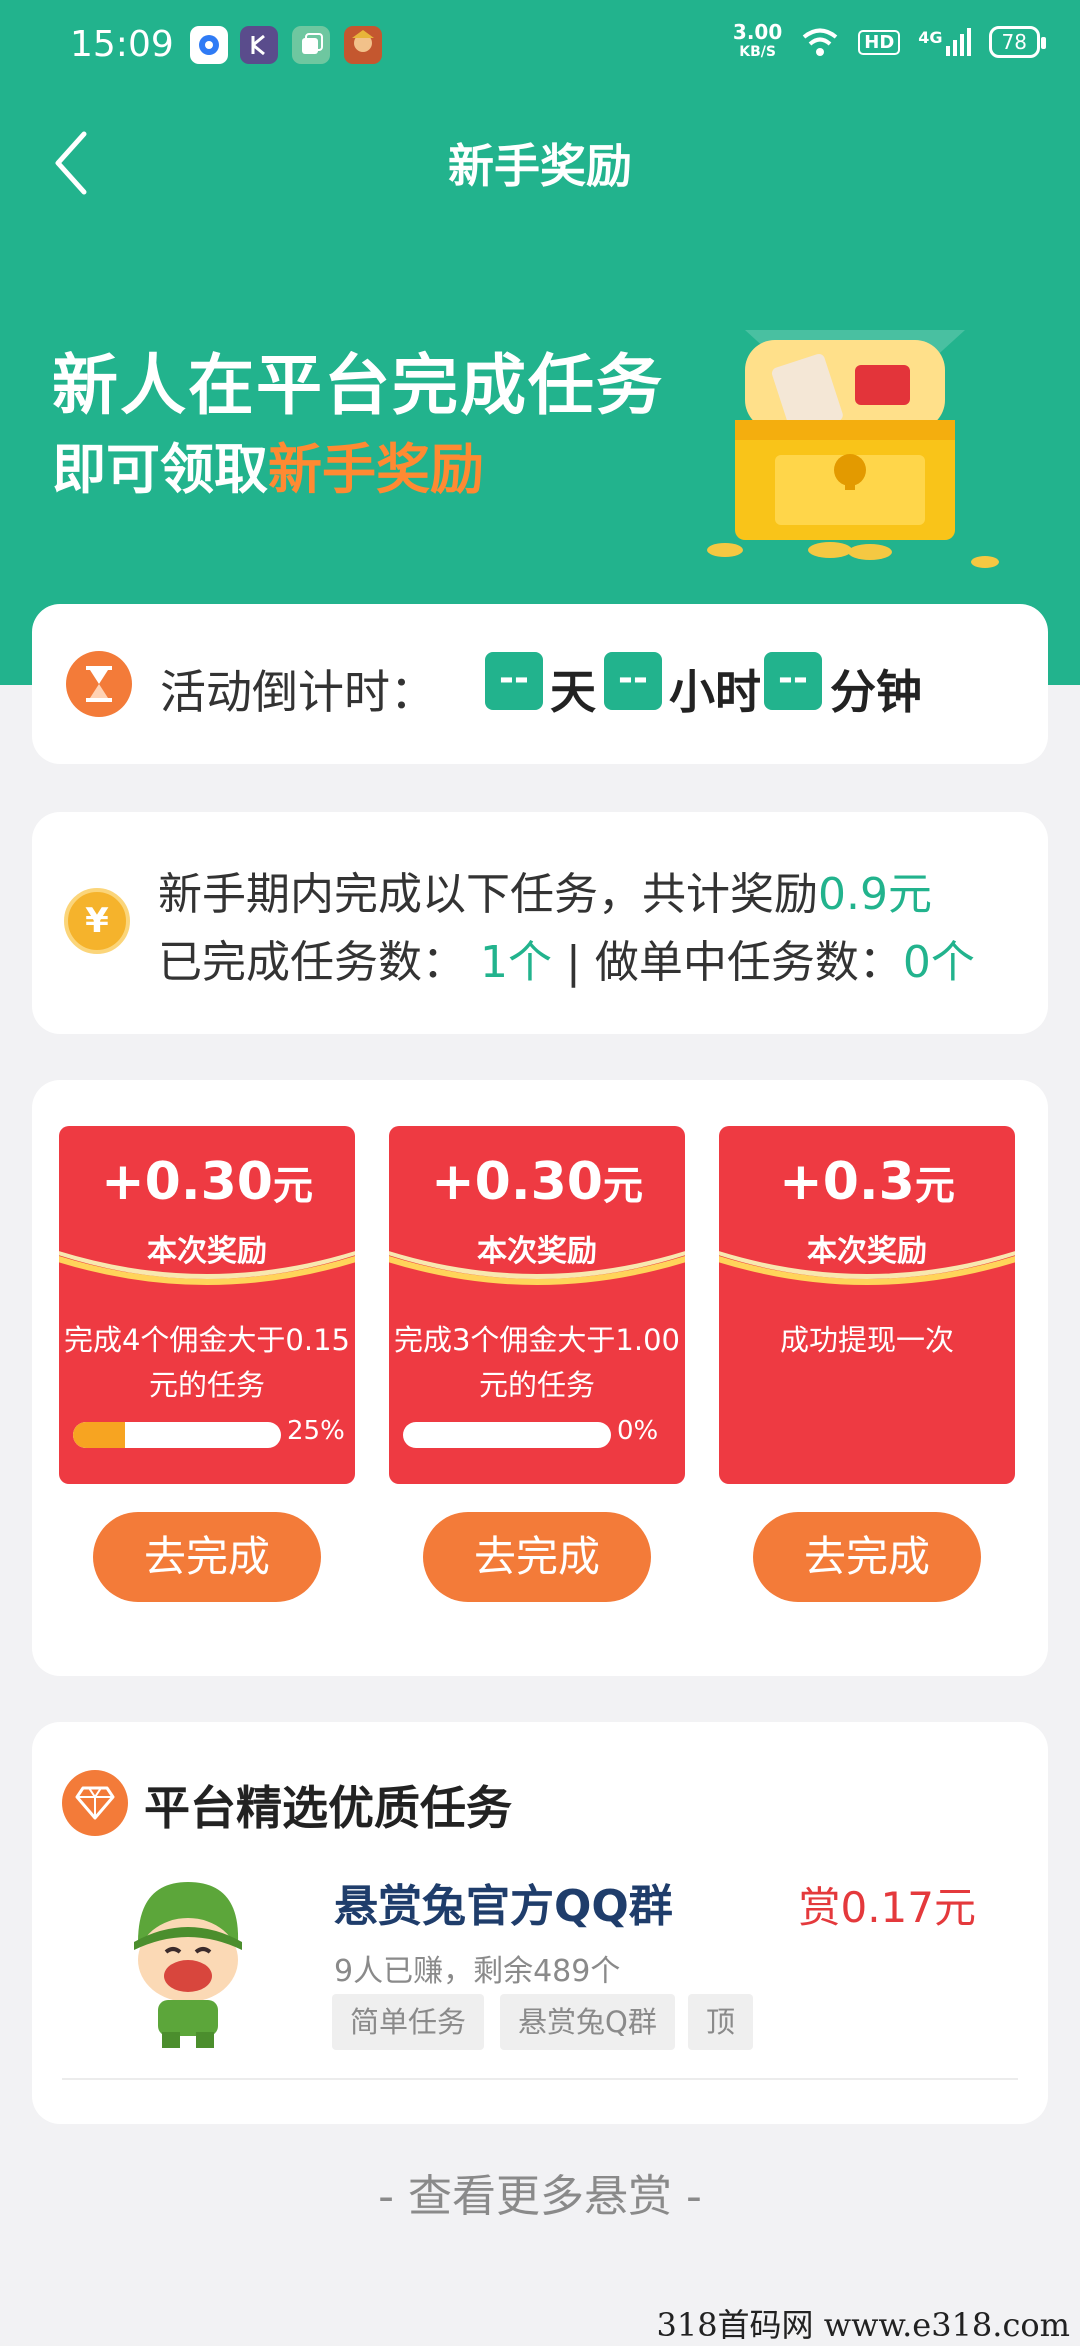 This screenshot has width=1080, height=2346. Describe the element at coordinates (866, 1340) in the screenshot. I see `reward-description: 成功提现一次` at that location.